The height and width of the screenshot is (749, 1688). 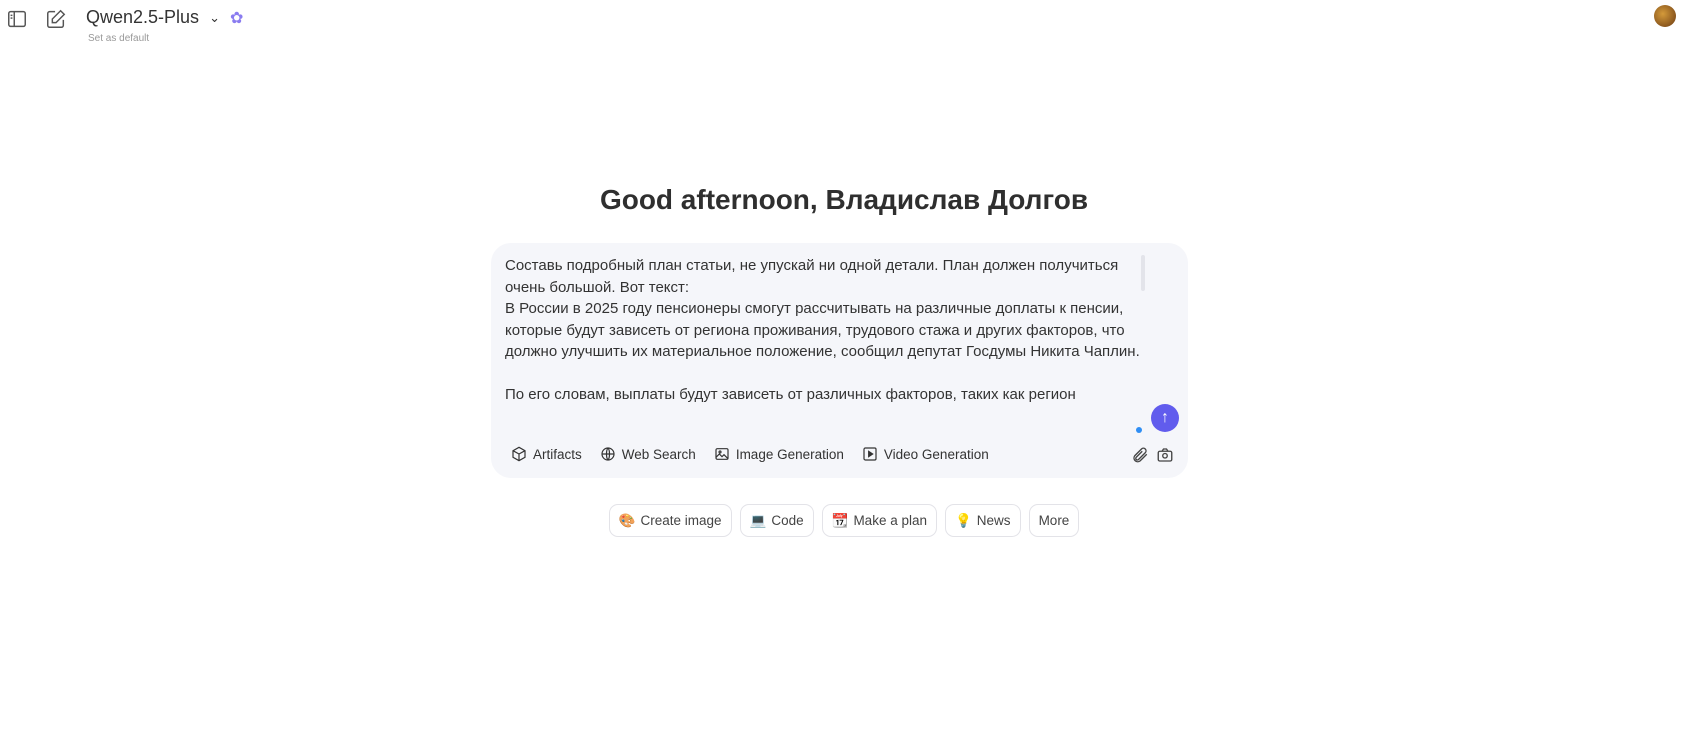 I want to click on model-name: Qwen2.5-Plus, so click(x=143, y=17).